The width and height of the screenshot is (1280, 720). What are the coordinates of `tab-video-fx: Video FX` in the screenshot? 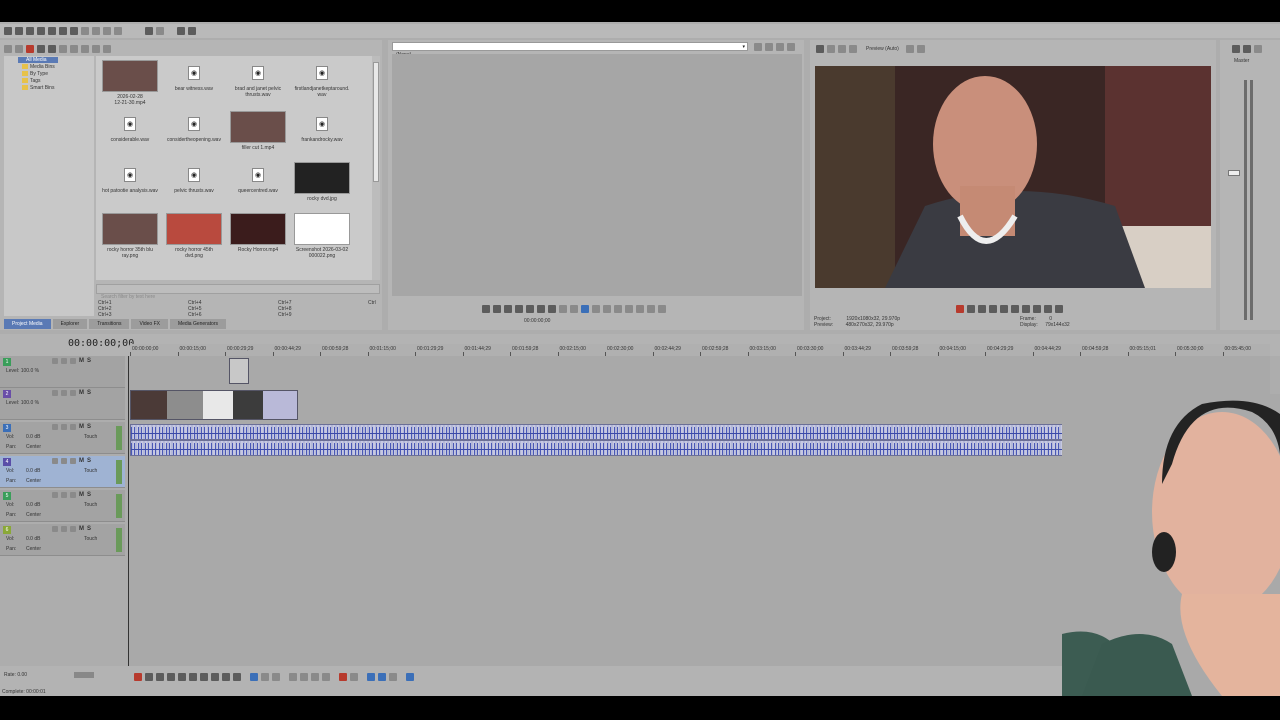 It's located at (149, 324).